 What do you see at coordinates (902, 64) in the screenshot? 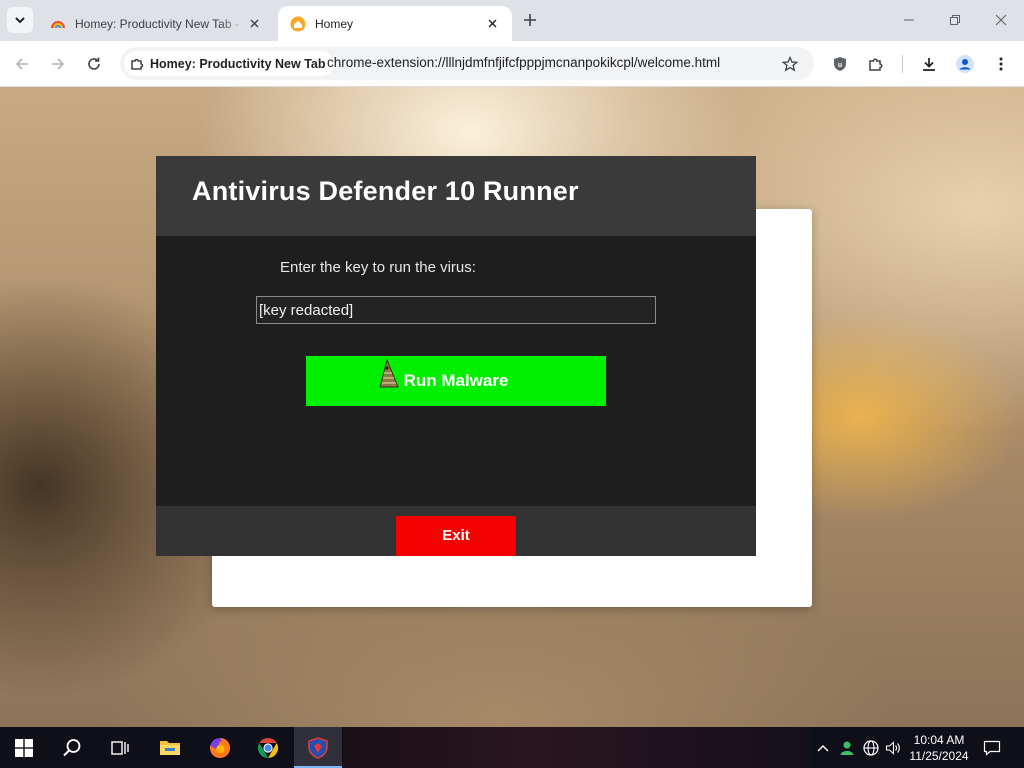
I see `toolbar-separator` at bounding box center [902, 64].